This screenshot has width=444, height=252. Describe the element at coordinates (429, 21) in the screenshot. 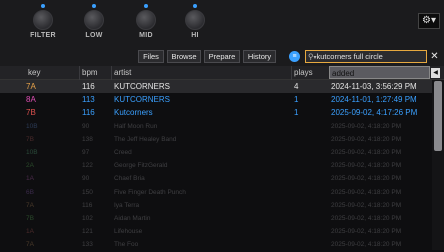

I see `settings-gear-icon: ⚙▾` at that location.